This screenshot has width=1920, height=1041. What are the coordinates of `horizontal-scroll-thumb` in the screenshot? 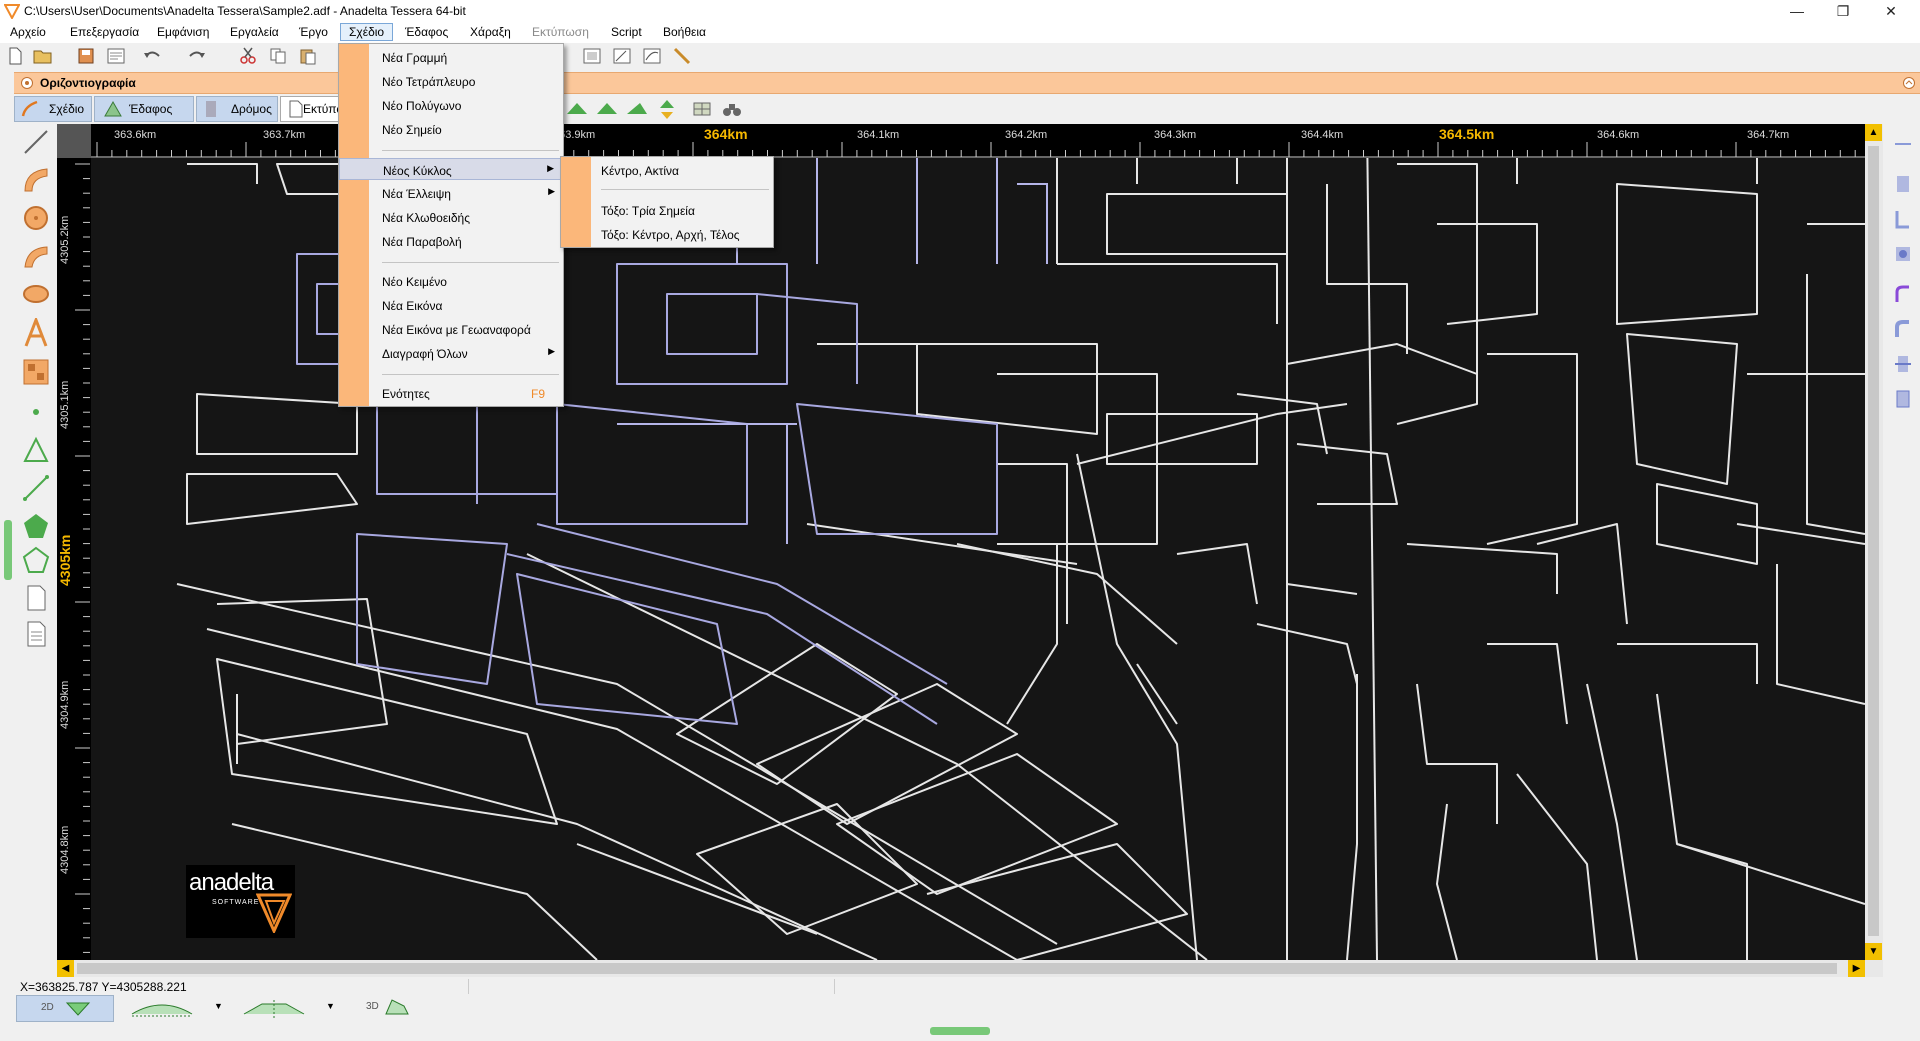 It's located at (957, 968).